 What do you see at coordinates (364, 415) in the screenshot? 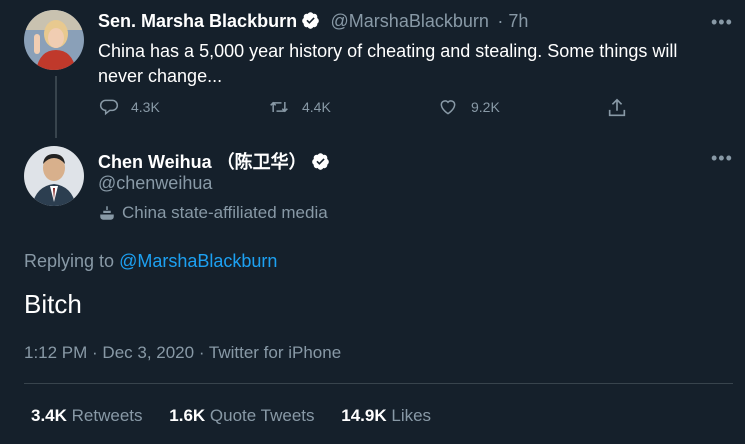
I see `likes-count: 14.9K` at bounding box center [364, 415].